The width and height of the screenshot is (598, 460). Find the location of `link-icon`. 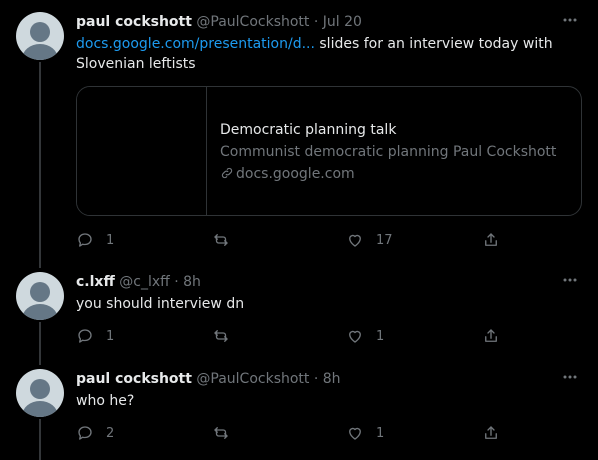

link-icon is located at coordinates (227, 173).